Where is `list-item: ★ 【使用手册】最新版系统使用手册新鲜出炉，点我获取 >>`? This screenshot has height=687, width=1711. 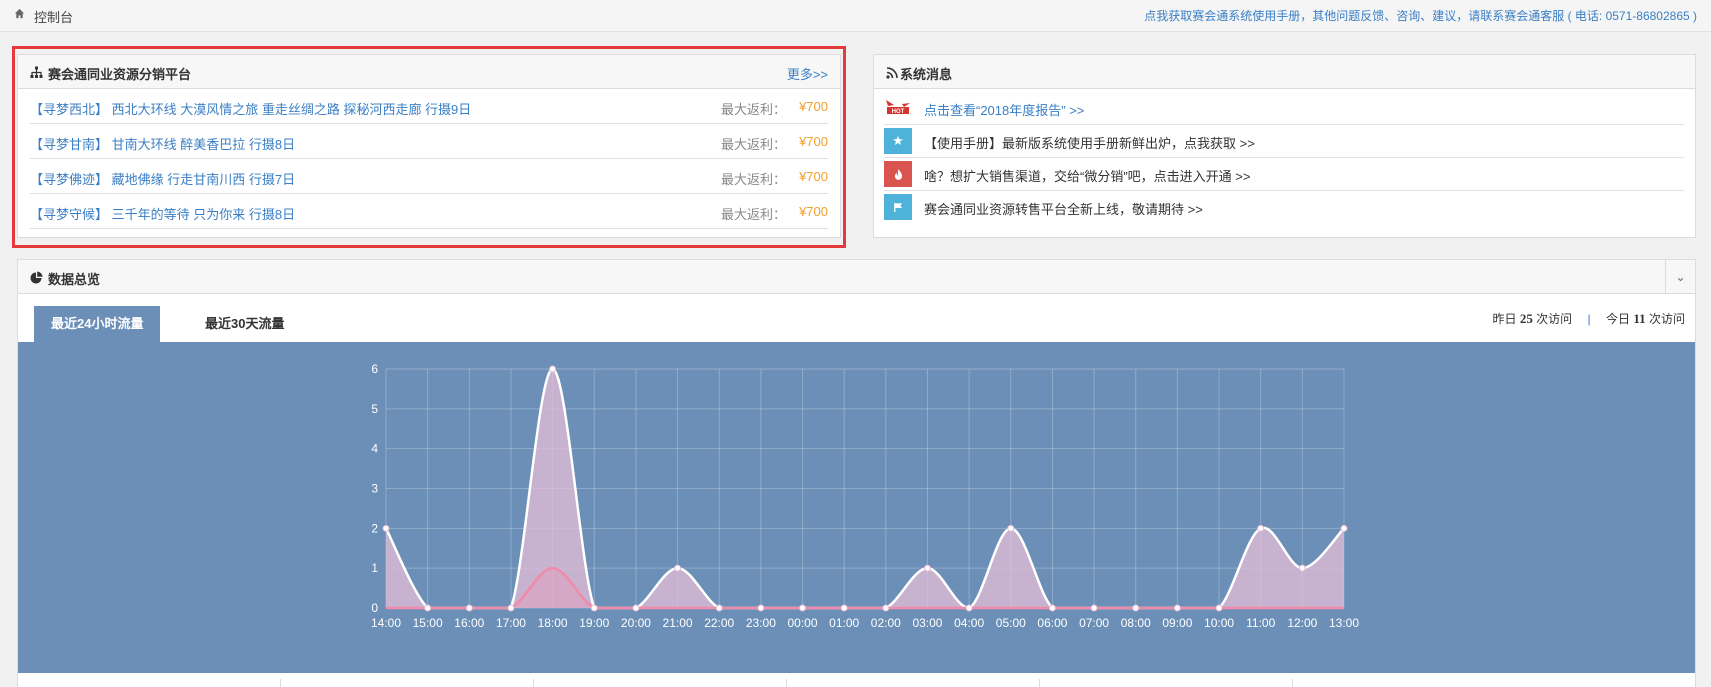
list-item: ★ 【使用手册】最新版系统使用手册新鲜出炉，点我获取 >> is located at coordinates (1284, 140).